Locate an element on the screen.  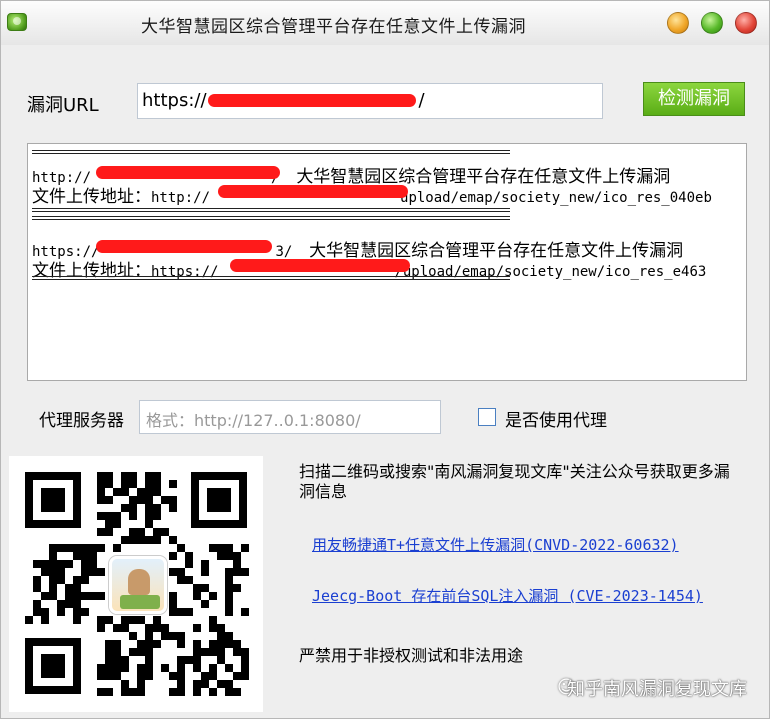
url-label: 漏洞URL is located at coordinates (63, 105).